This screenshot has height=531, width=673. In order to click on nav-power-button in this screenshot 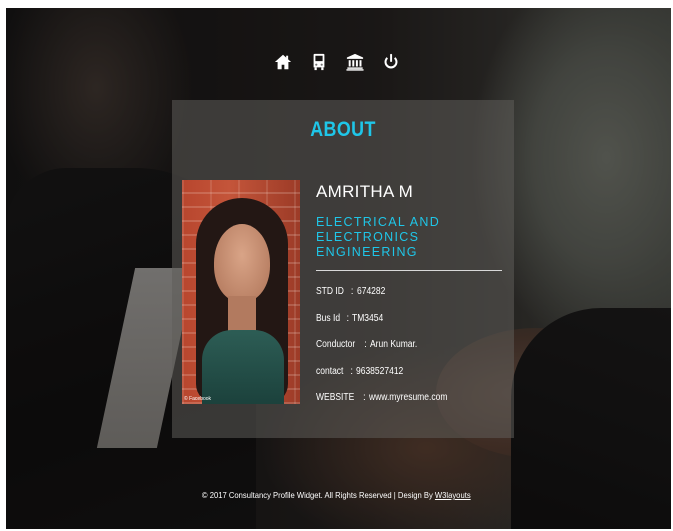, I will do `click(391, 62)`.